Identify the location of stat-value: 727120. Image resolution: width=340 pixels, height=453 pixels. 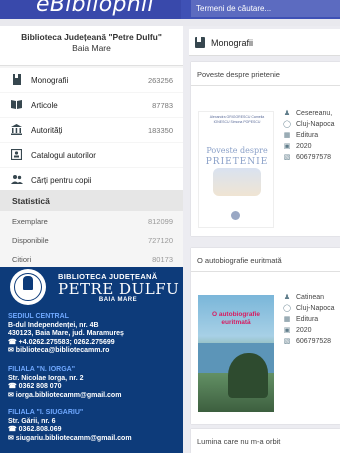
(160, 240).